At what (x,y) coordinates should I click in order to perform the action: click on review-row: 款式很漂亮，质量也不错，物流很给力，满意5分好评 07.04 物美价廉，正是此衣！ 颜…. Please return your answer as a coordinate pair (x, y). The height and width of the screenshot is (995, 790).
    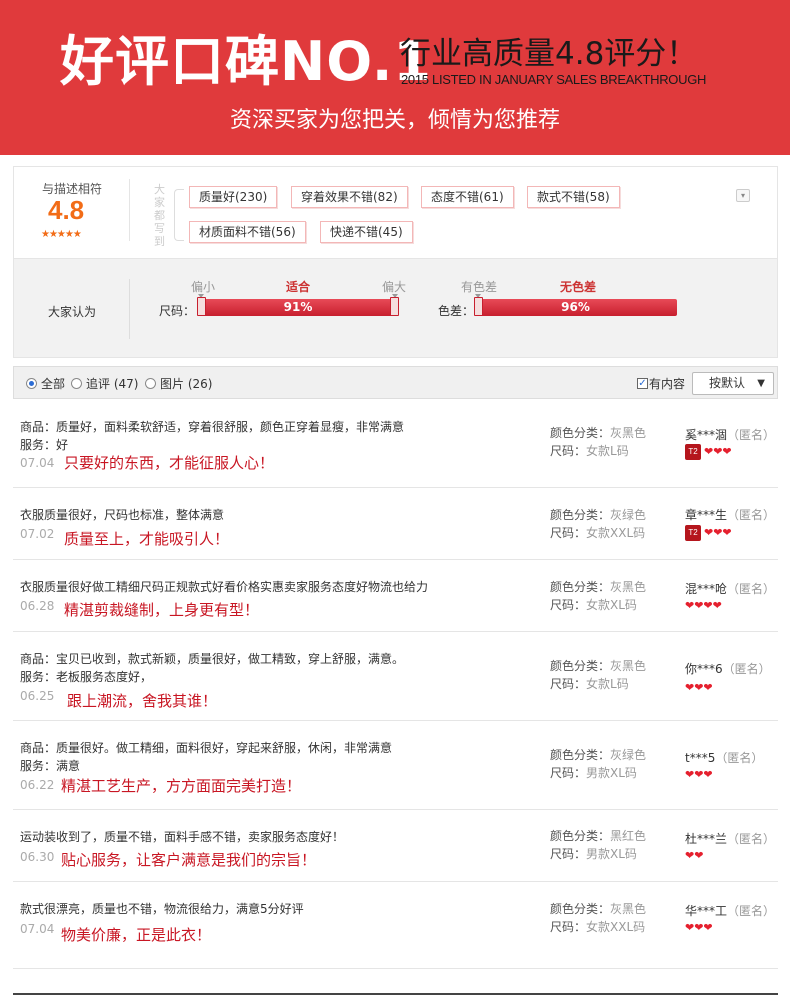
    Looking at the image, I should click on (395, 925).